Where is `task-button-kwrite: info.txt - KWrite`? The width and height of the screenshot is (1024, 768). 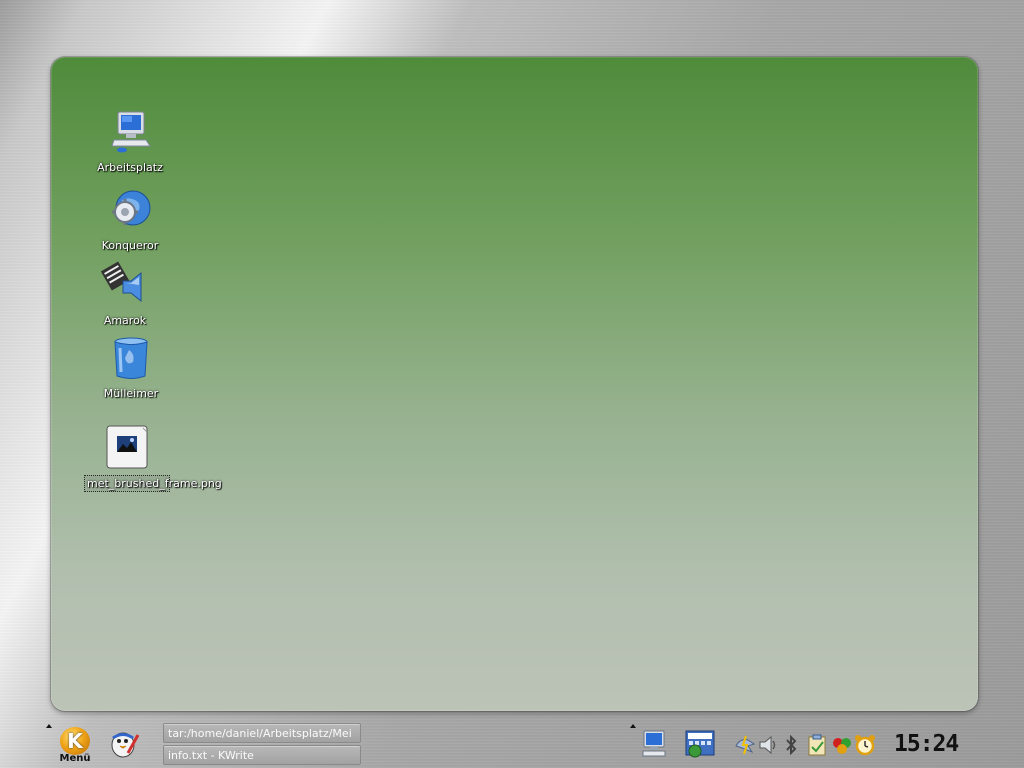 task-button-kwrite: info.txt - KWrite is located at coordinates (262, 755).